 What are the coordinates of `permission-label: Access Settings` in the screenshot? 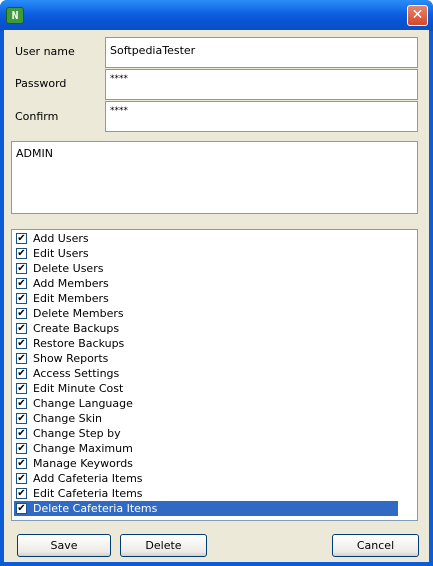 It's located at (76, 373).